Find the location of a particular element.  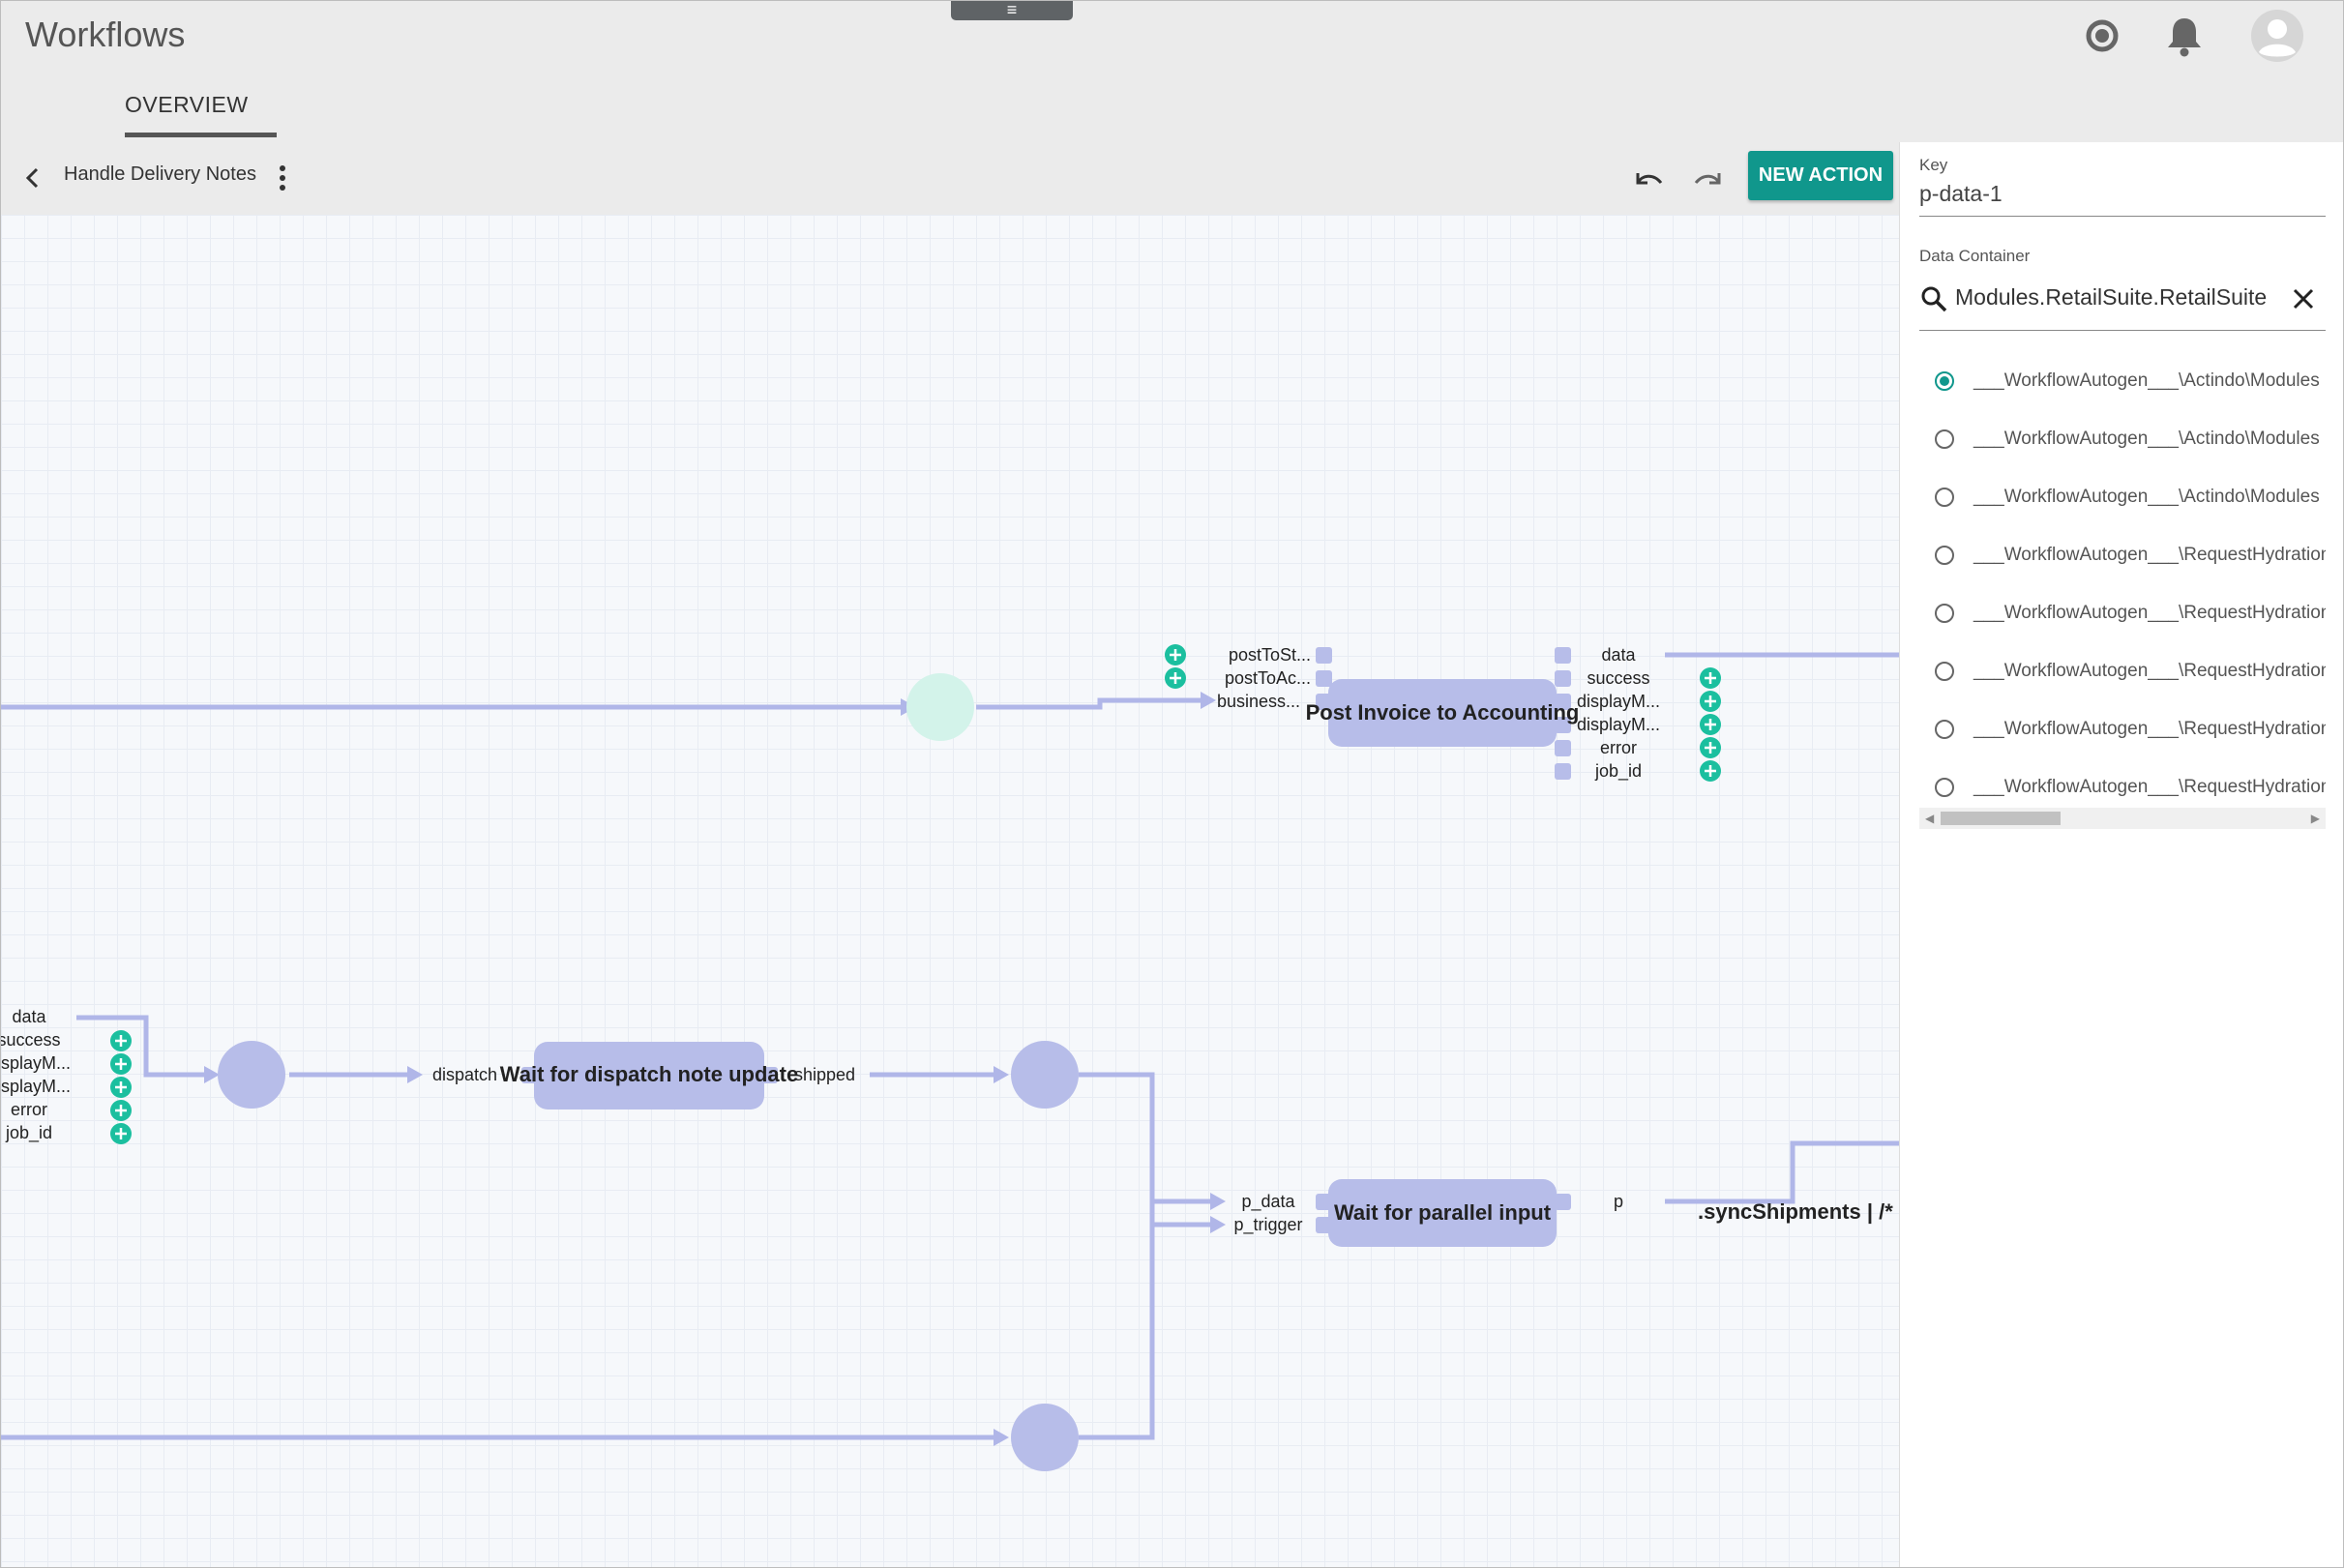

scroll-left-icon: ◀ is located at coordinates (1929, 818).